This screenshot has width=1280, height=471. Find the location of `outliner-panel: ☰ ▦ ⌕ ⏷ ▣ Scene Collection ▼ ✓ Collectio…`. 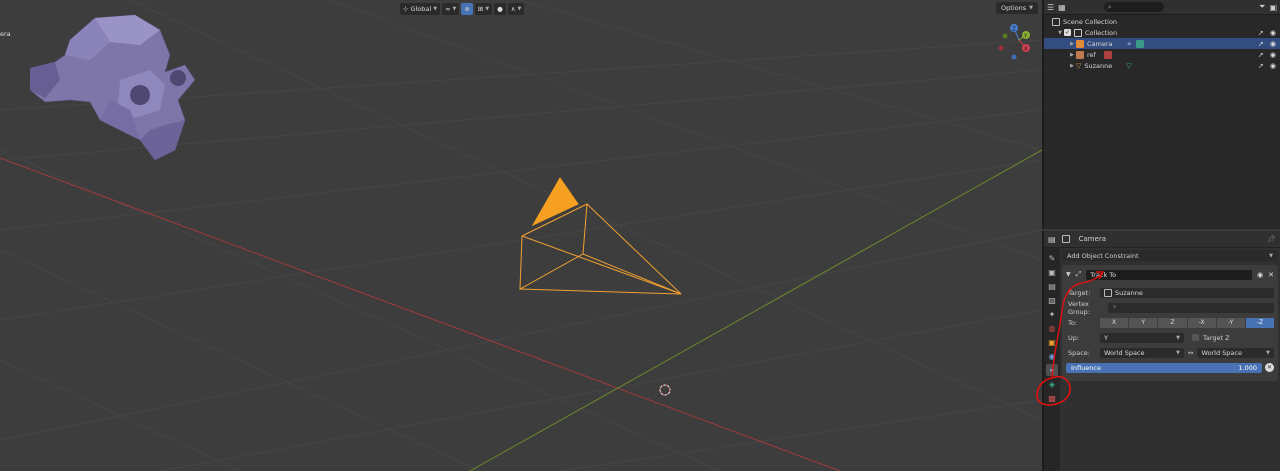

outliner-panel: ☰ ▦ ⌕ ⏷ ▣ Scene Collection ▼ ✓ Collectio… is located at coordinates (1161, 114).